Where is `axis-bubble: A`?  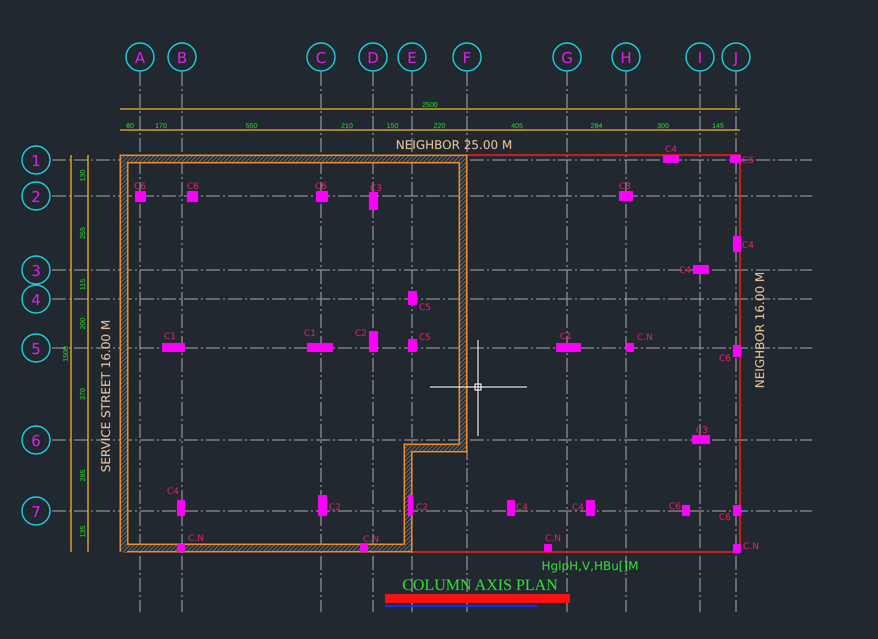
axis-bubble: A is located at coordinates (140, 57).